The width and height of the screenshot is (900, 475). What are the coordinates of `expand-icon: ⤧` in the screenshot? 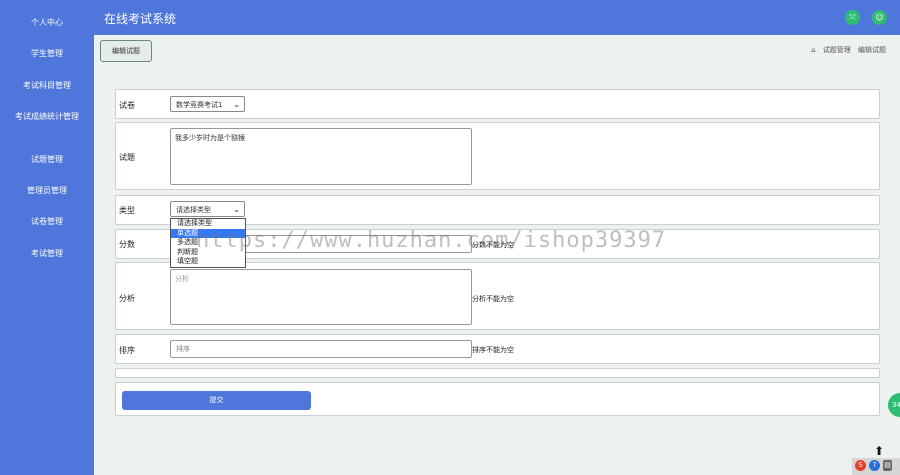 It's located at (852, 17).